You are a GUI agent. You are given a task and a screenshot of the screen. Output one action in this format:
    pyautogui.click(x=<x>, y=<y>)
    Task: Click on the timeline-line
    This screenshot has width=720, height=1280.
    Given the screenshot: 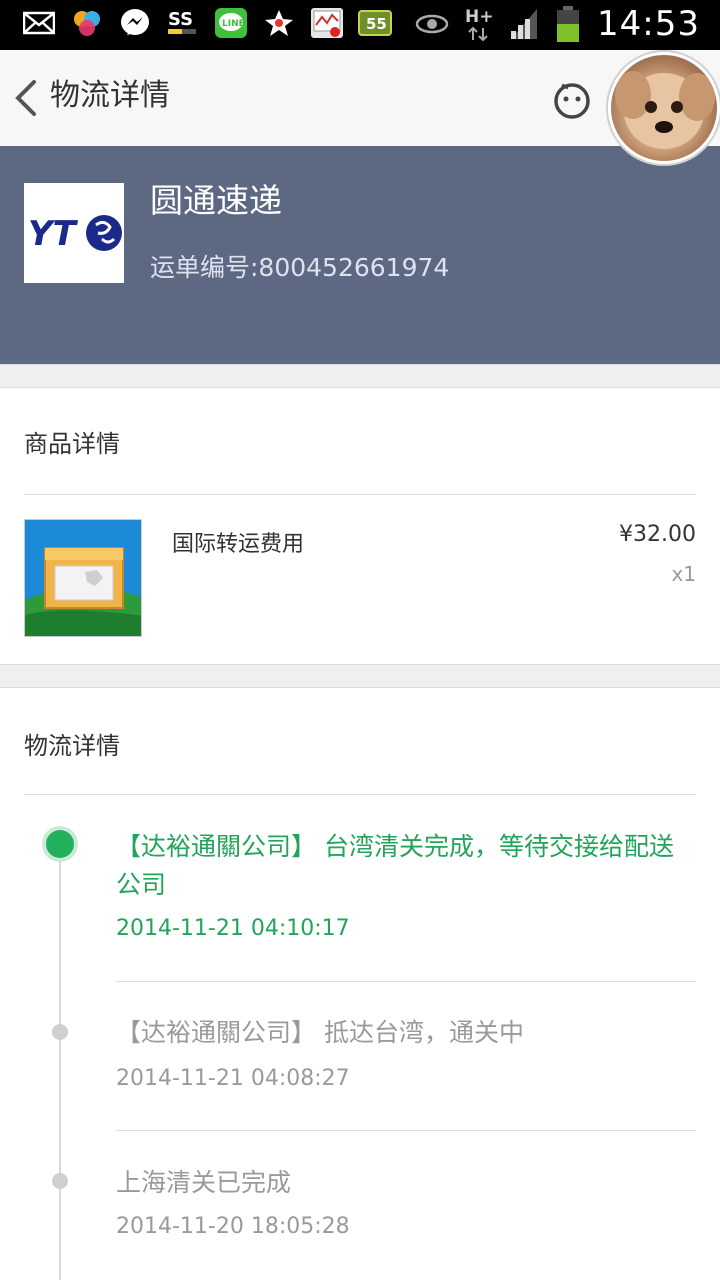 What is the action you would take?
    pyautogui.click(x=60, y=1063)
    